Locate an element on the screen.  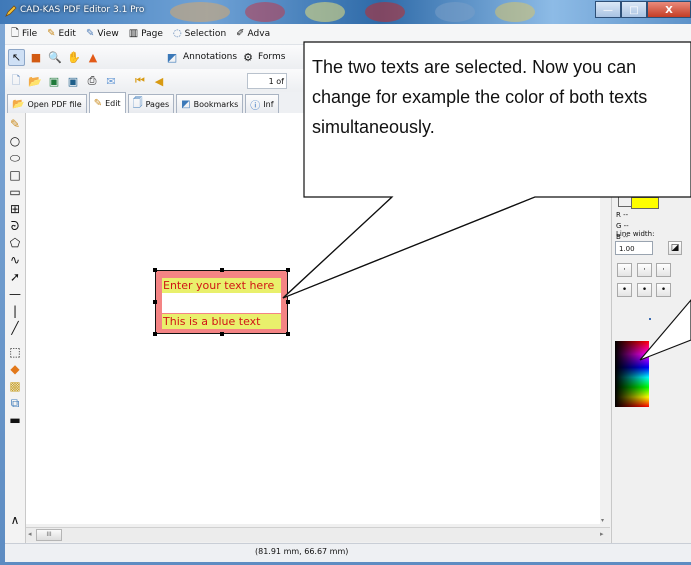
first-page-button: ⏮ is located at coordinates (140, 81).